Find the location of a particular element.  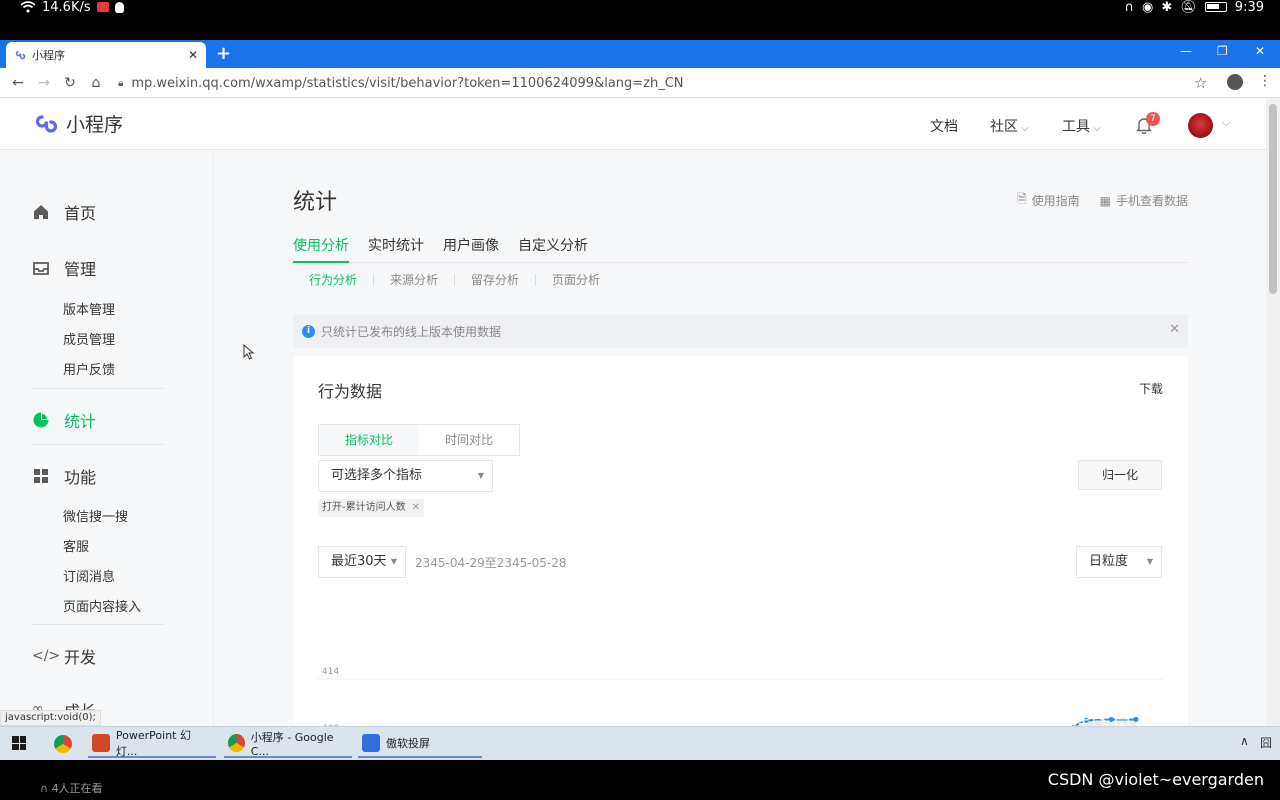

browser-tab: 小程序 ✕ is located at coordinates (106, 55).